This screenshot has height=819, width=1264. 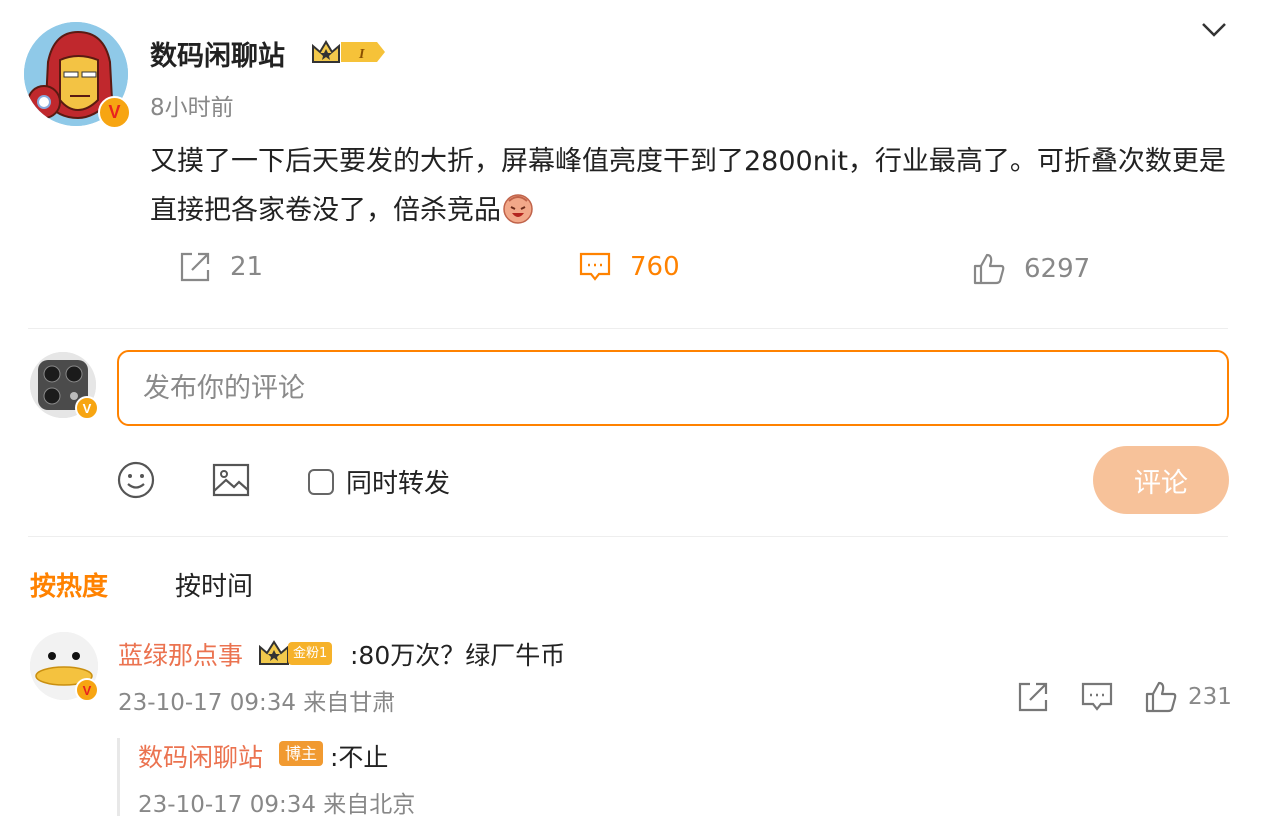 I want to click on comment-like-button, so click(x=1161, y=699).